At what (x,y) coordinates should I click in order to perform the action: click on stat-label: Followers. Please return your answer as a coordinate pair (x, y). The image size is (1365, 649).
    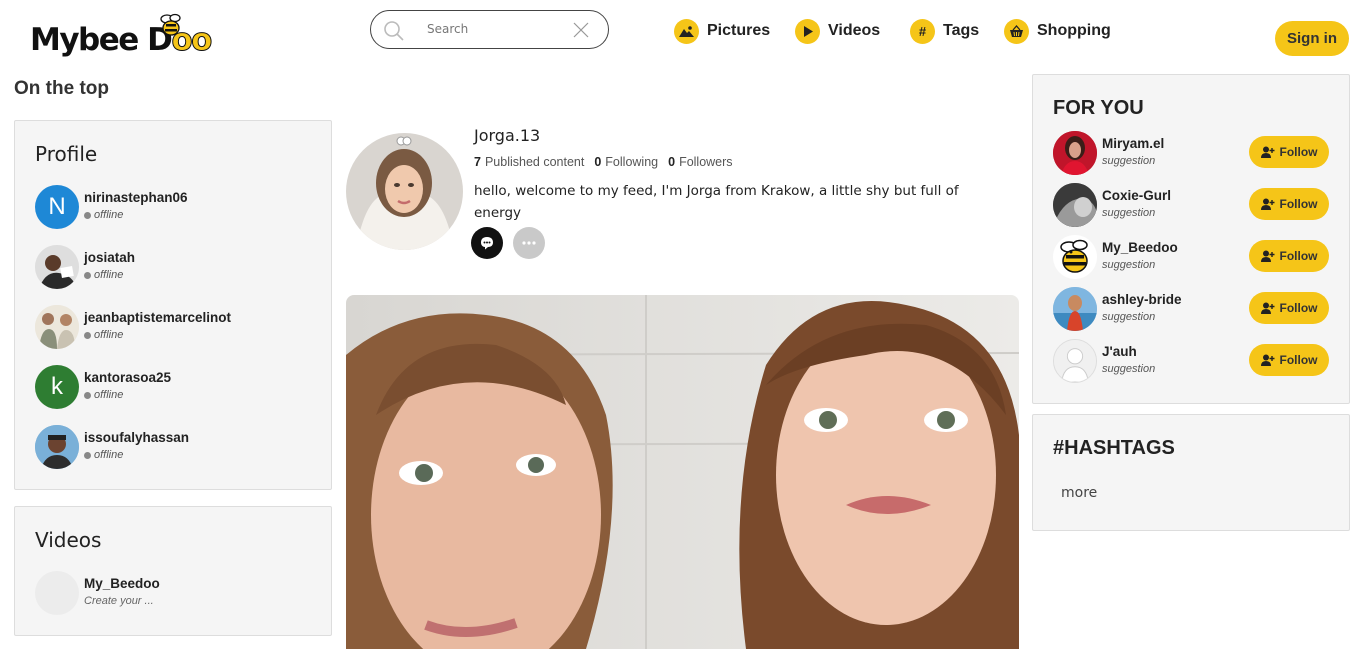
    Looking at the image, I should click on (706, 162).